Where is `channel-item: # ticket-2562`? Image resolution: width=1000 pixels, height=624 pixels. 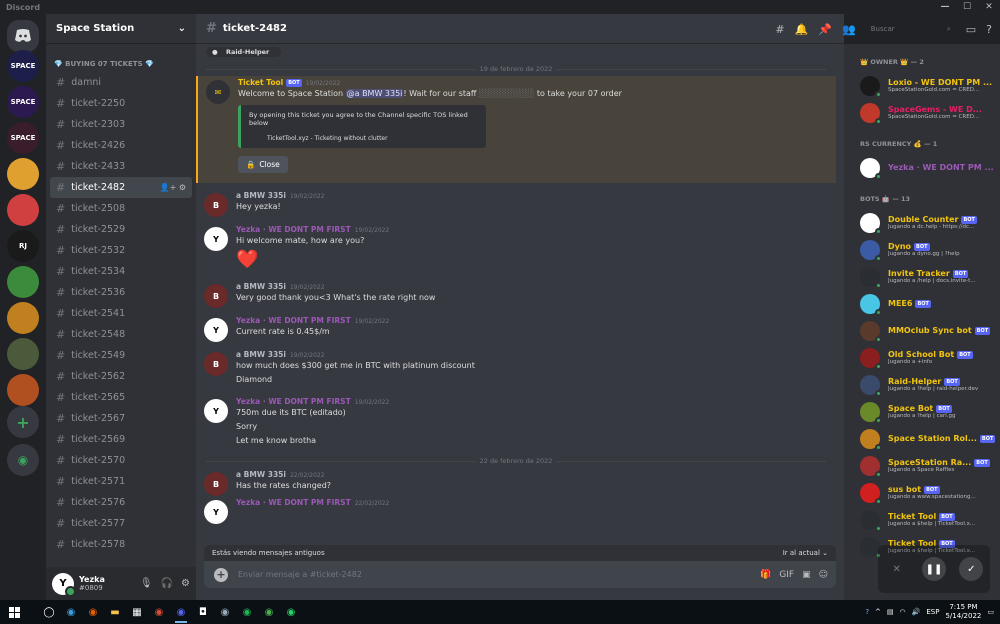 channel-item: # ticket-2562 is located at coordinates (121, 376).